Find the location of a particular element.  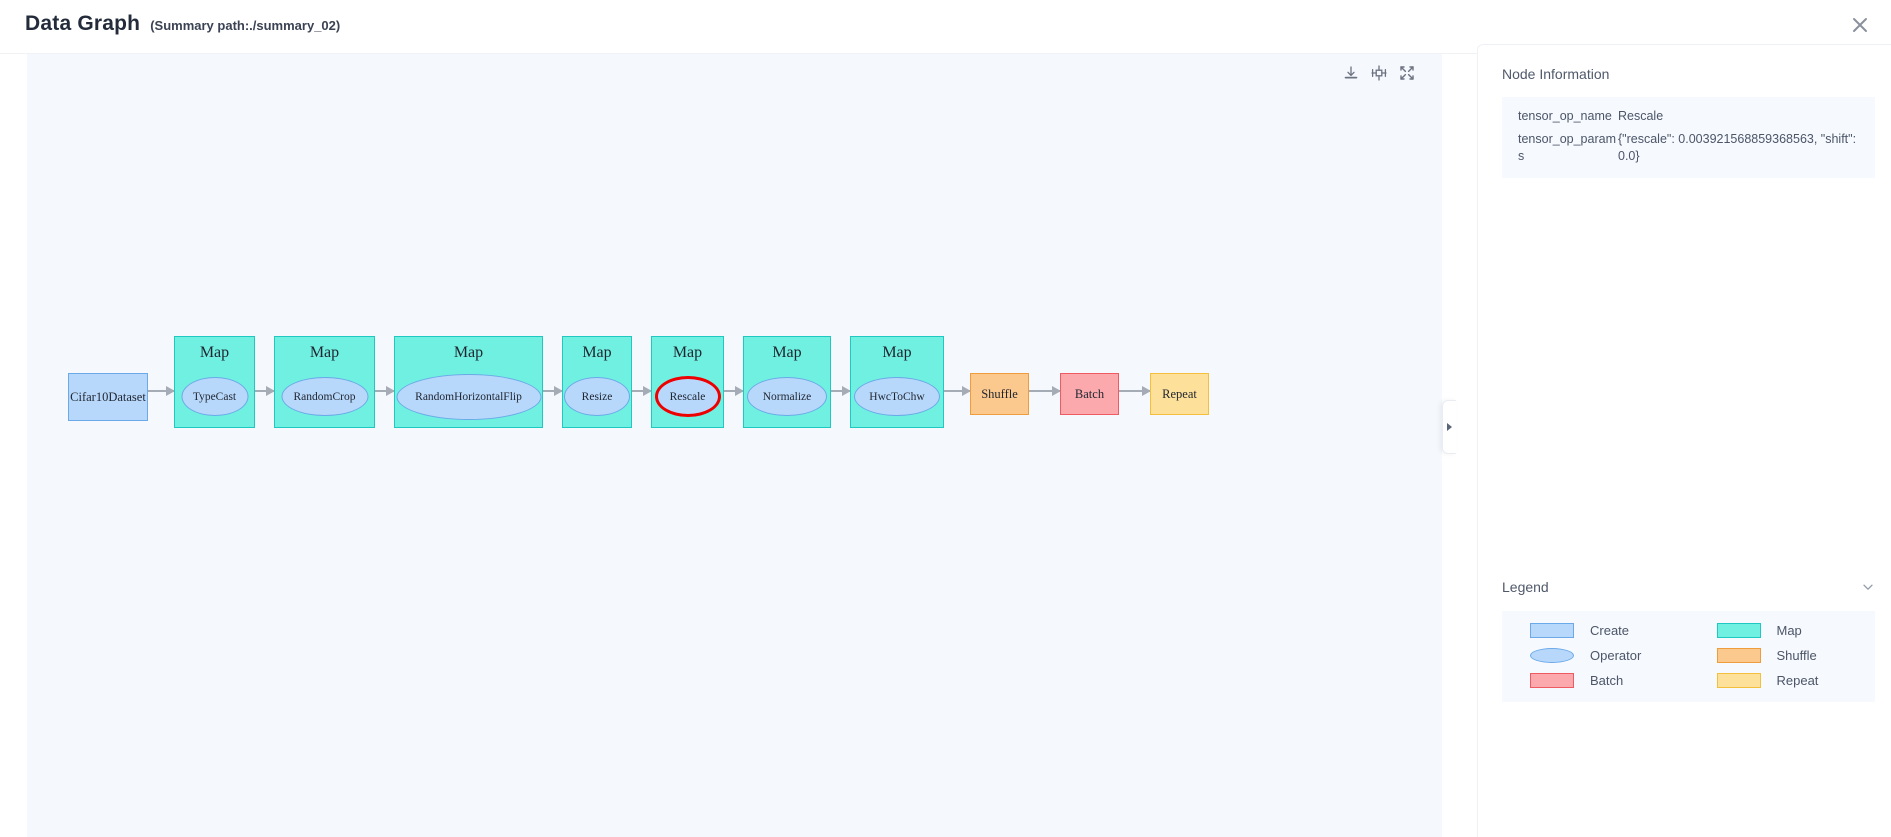

legend-item-map: Map is located at coordinates (1782, 630).